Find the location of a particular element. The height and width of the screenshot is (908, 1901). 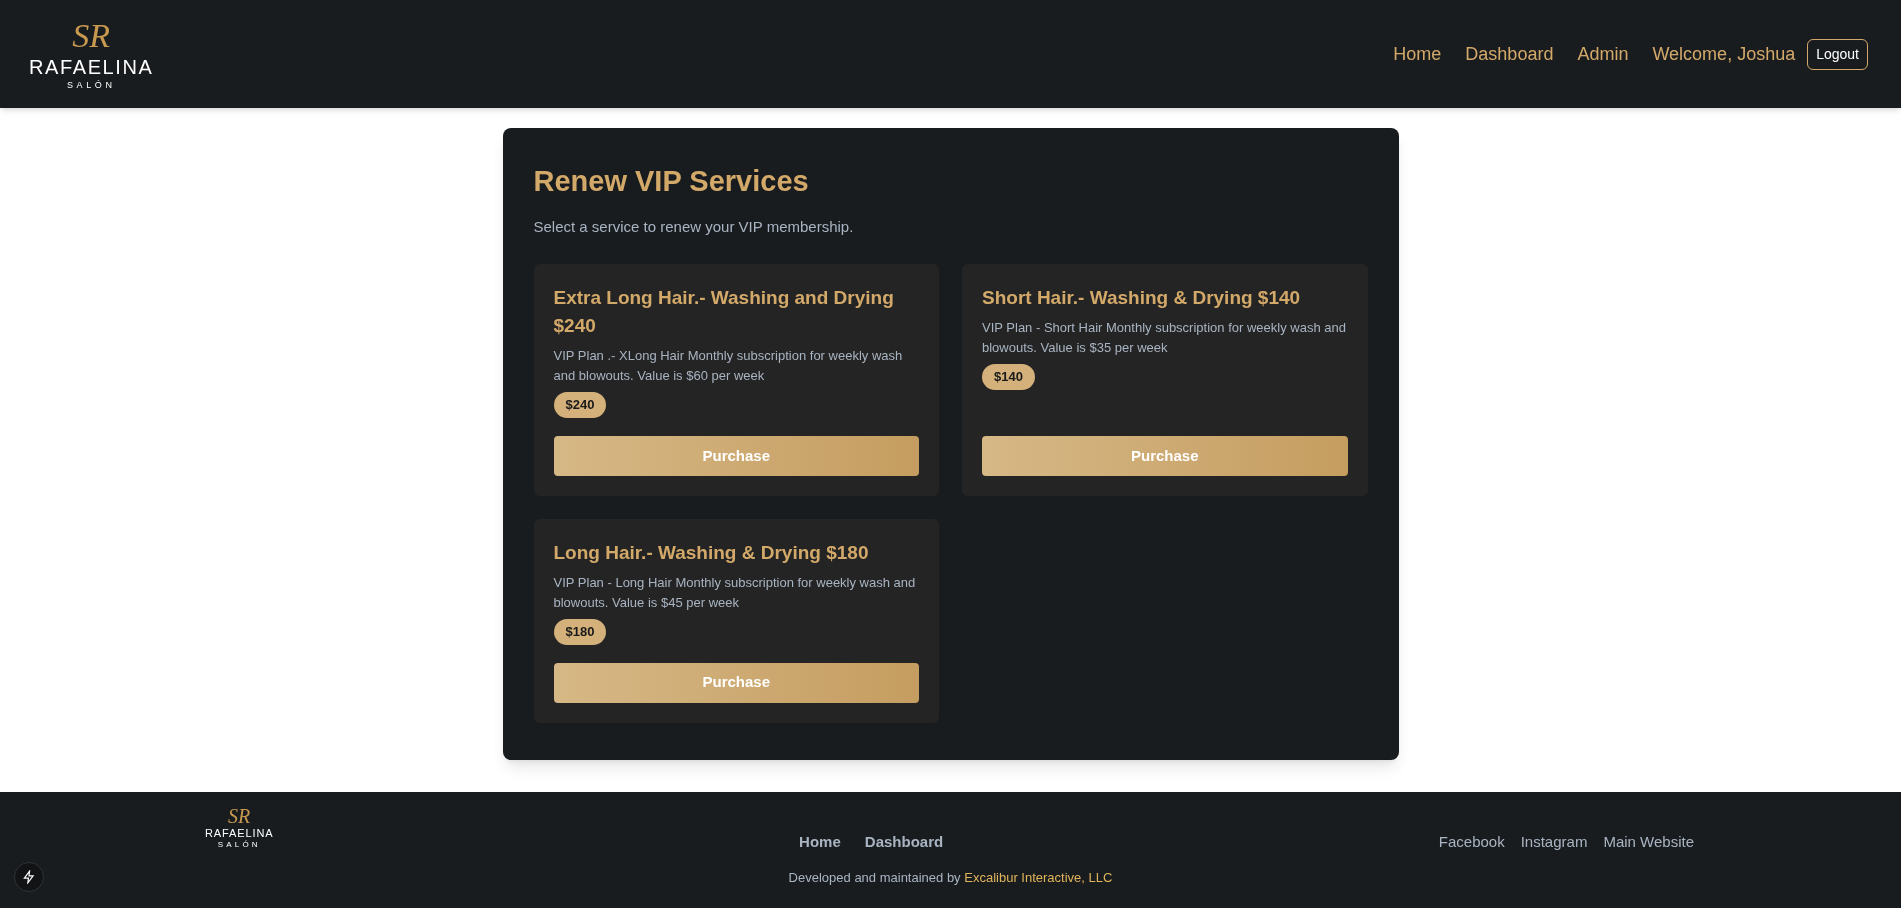

nav-link: Admin is located at coordinates (1603, 54).